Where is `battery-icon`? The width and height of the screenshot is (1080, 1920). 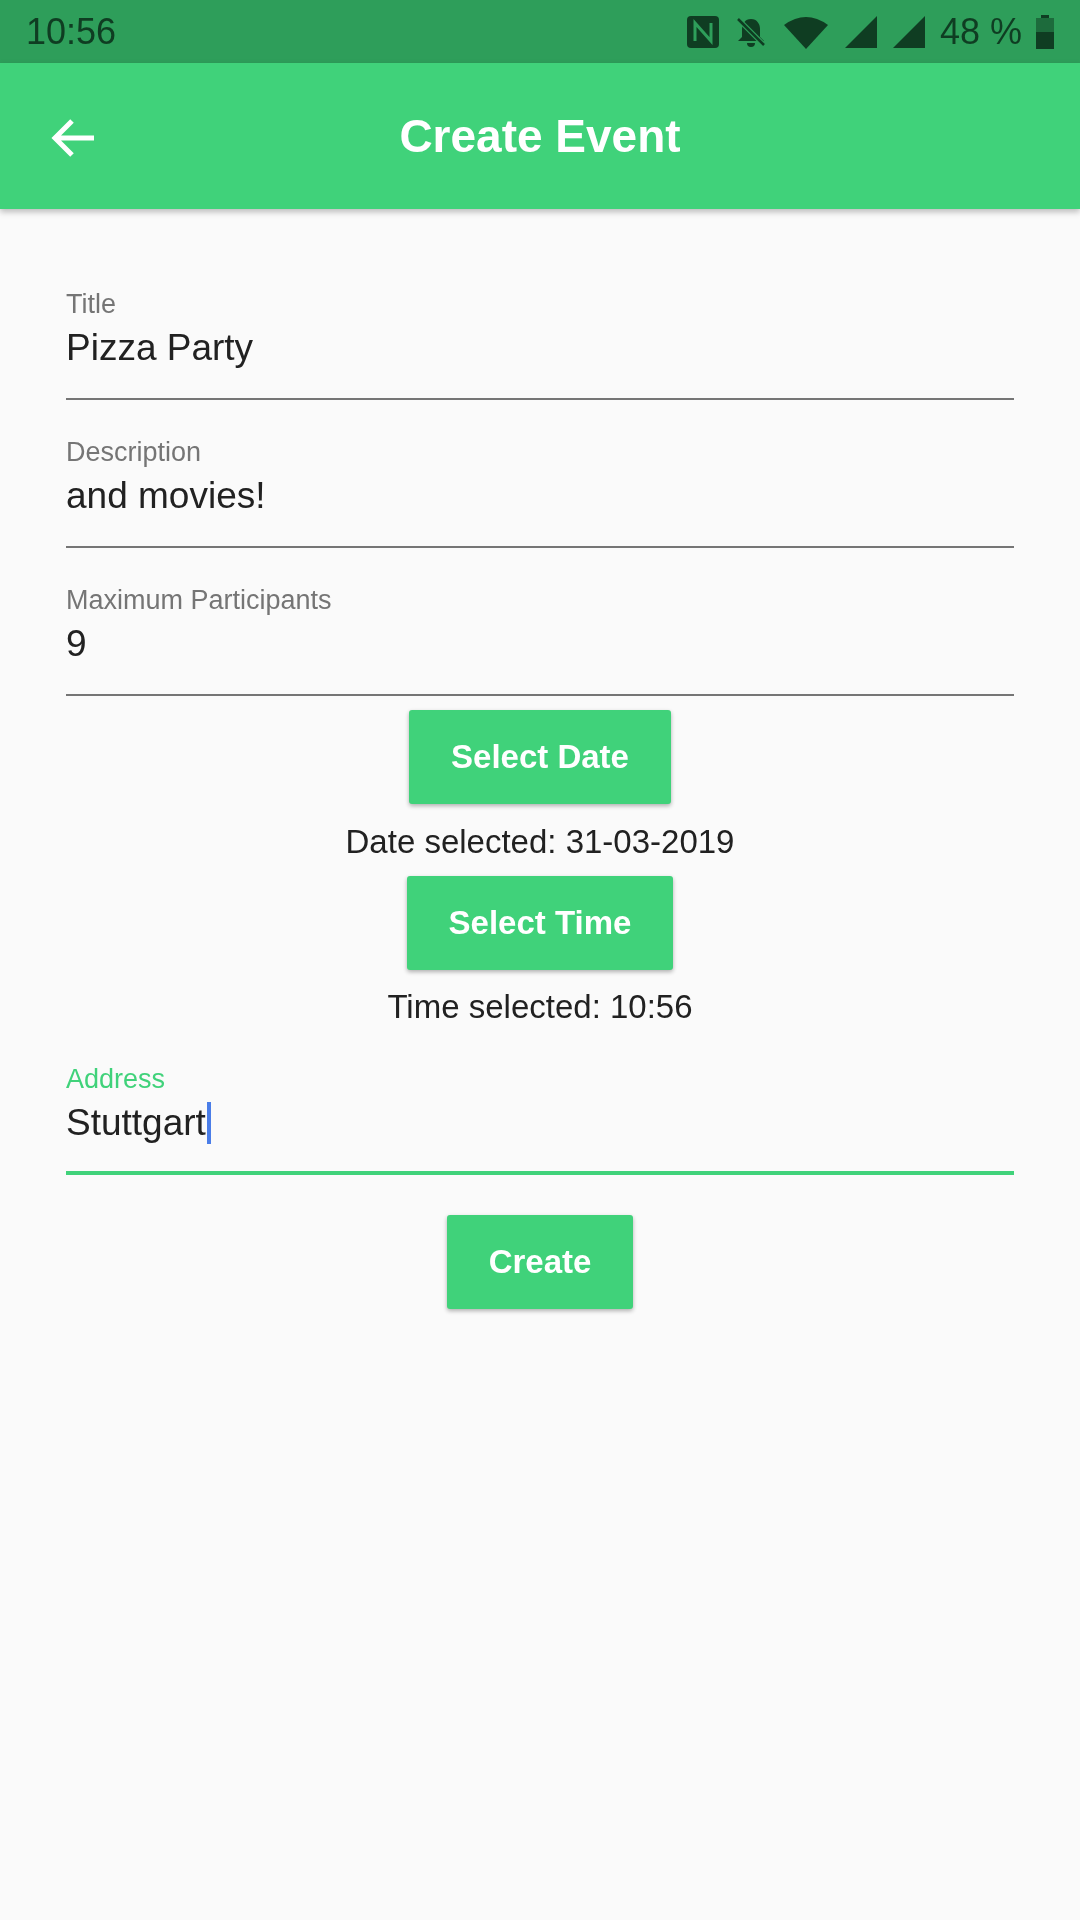
battery-icon is located at coordinates (1045, 31).